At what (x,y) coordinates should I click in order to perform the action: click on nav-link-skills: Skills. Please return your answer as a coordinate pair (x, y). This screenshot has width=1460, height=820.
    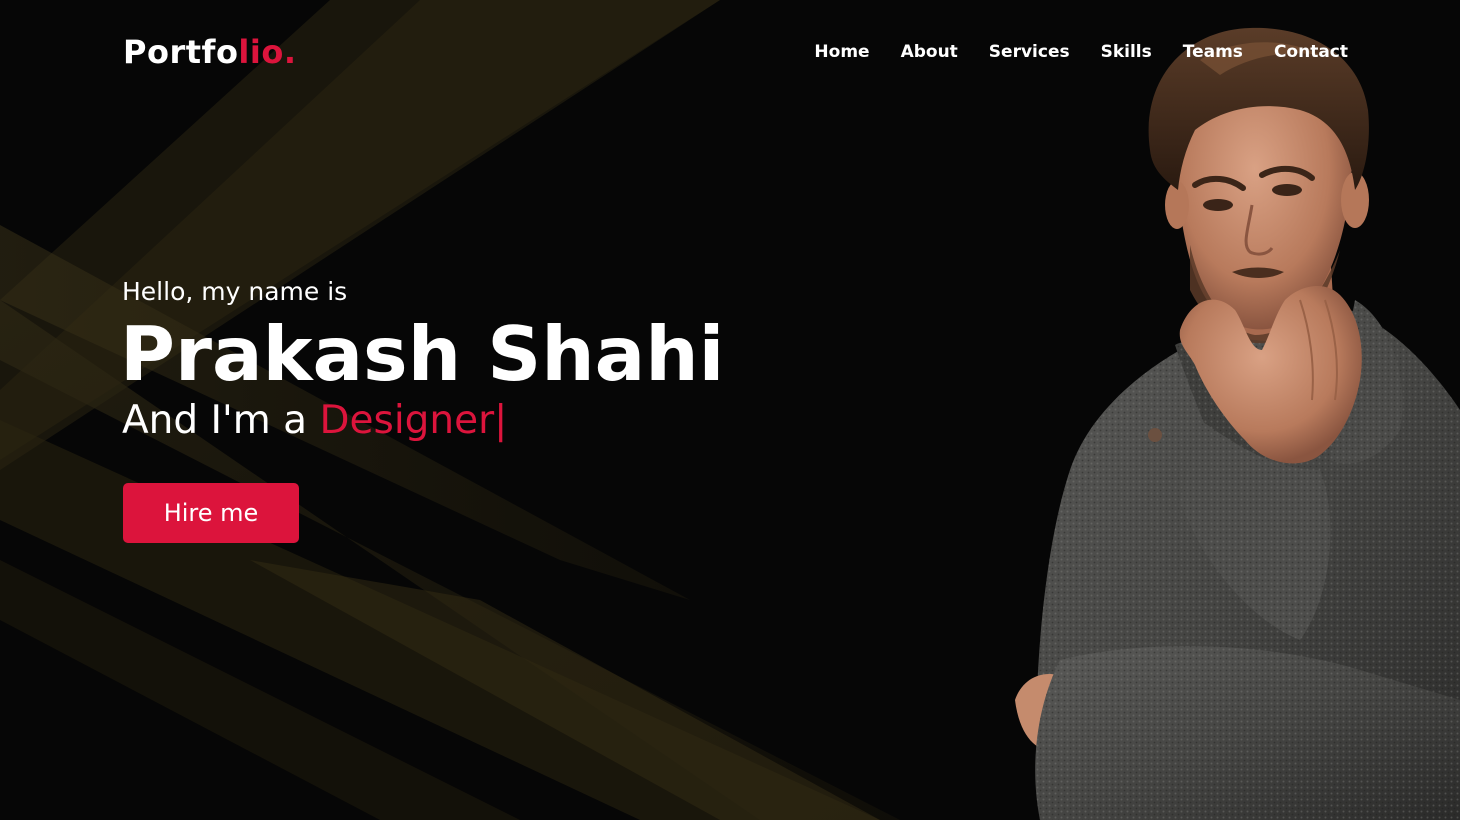
    Looking at the image, I should click on (1126, 52).